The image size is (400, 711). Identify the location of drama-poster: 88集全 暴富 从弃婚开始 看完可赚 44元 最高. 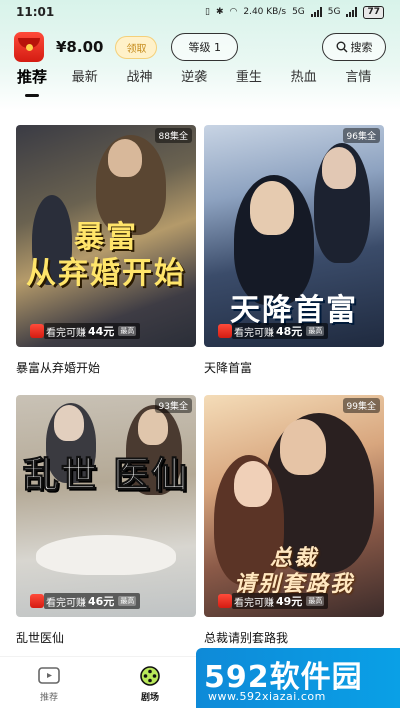
(106, 236).